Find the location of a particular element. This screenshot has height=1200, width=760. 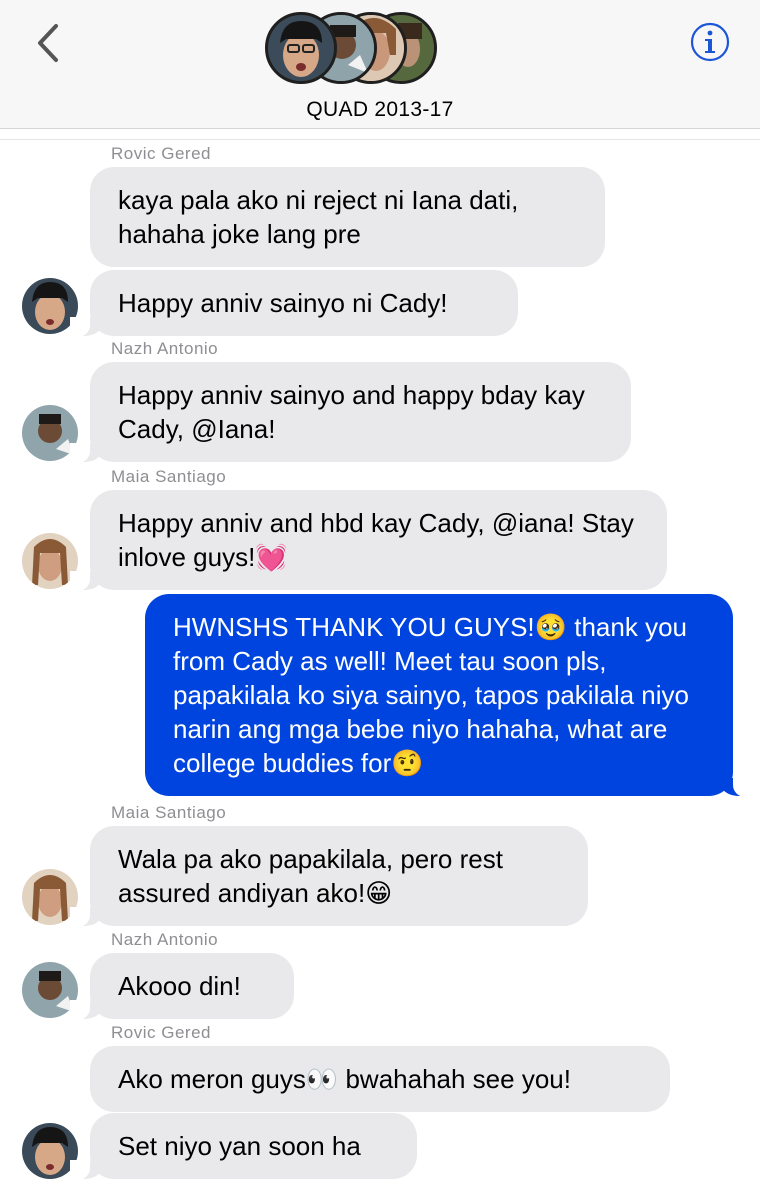

divider is located at coordinates (380, 139).